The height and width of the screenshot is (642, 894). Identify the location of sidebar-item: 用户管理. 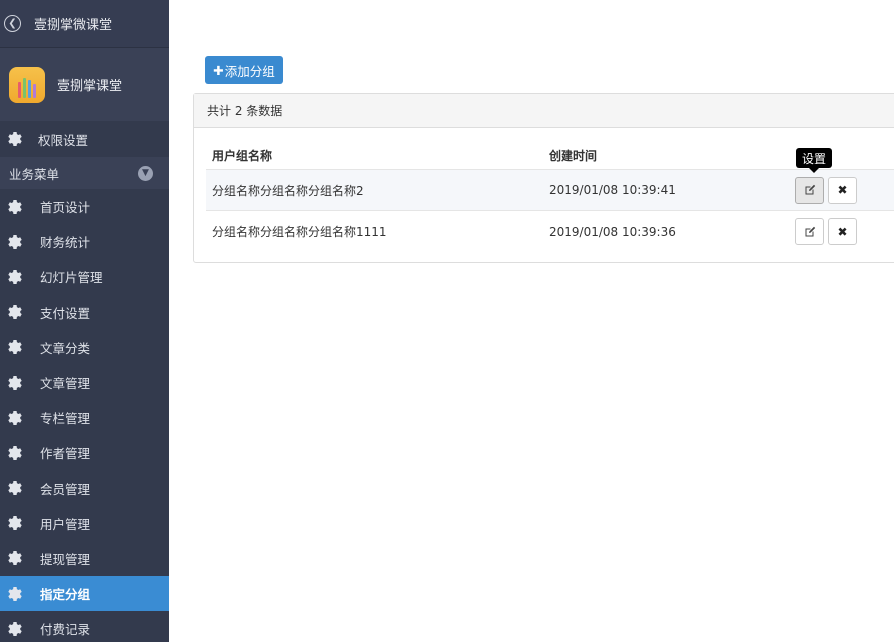
(84, 523).